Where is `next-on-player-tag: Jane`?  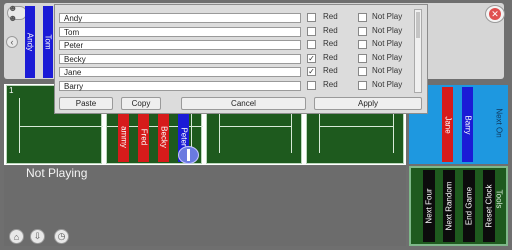
next-on-player-tag: Jane is located at coordinates (447, 124).